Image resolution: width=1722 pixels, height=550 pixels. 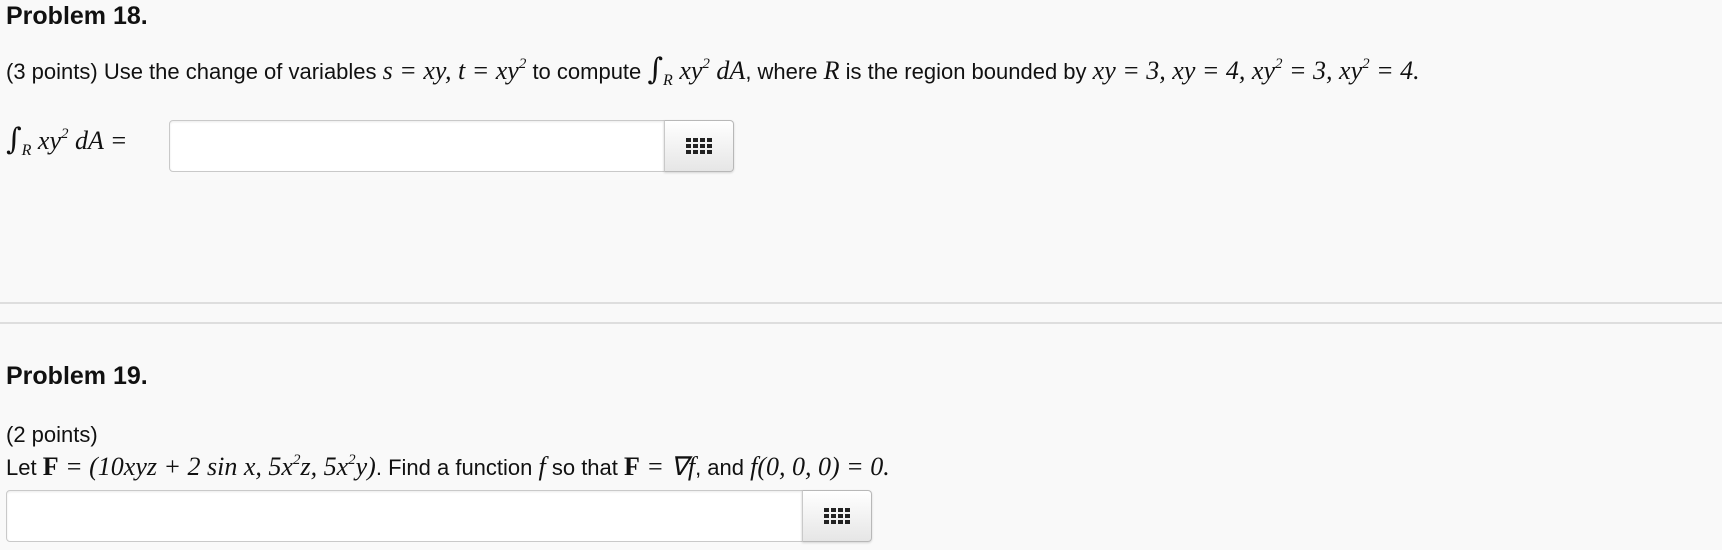 I want to click on statement-text: to compute, so click(x=587, y=71).